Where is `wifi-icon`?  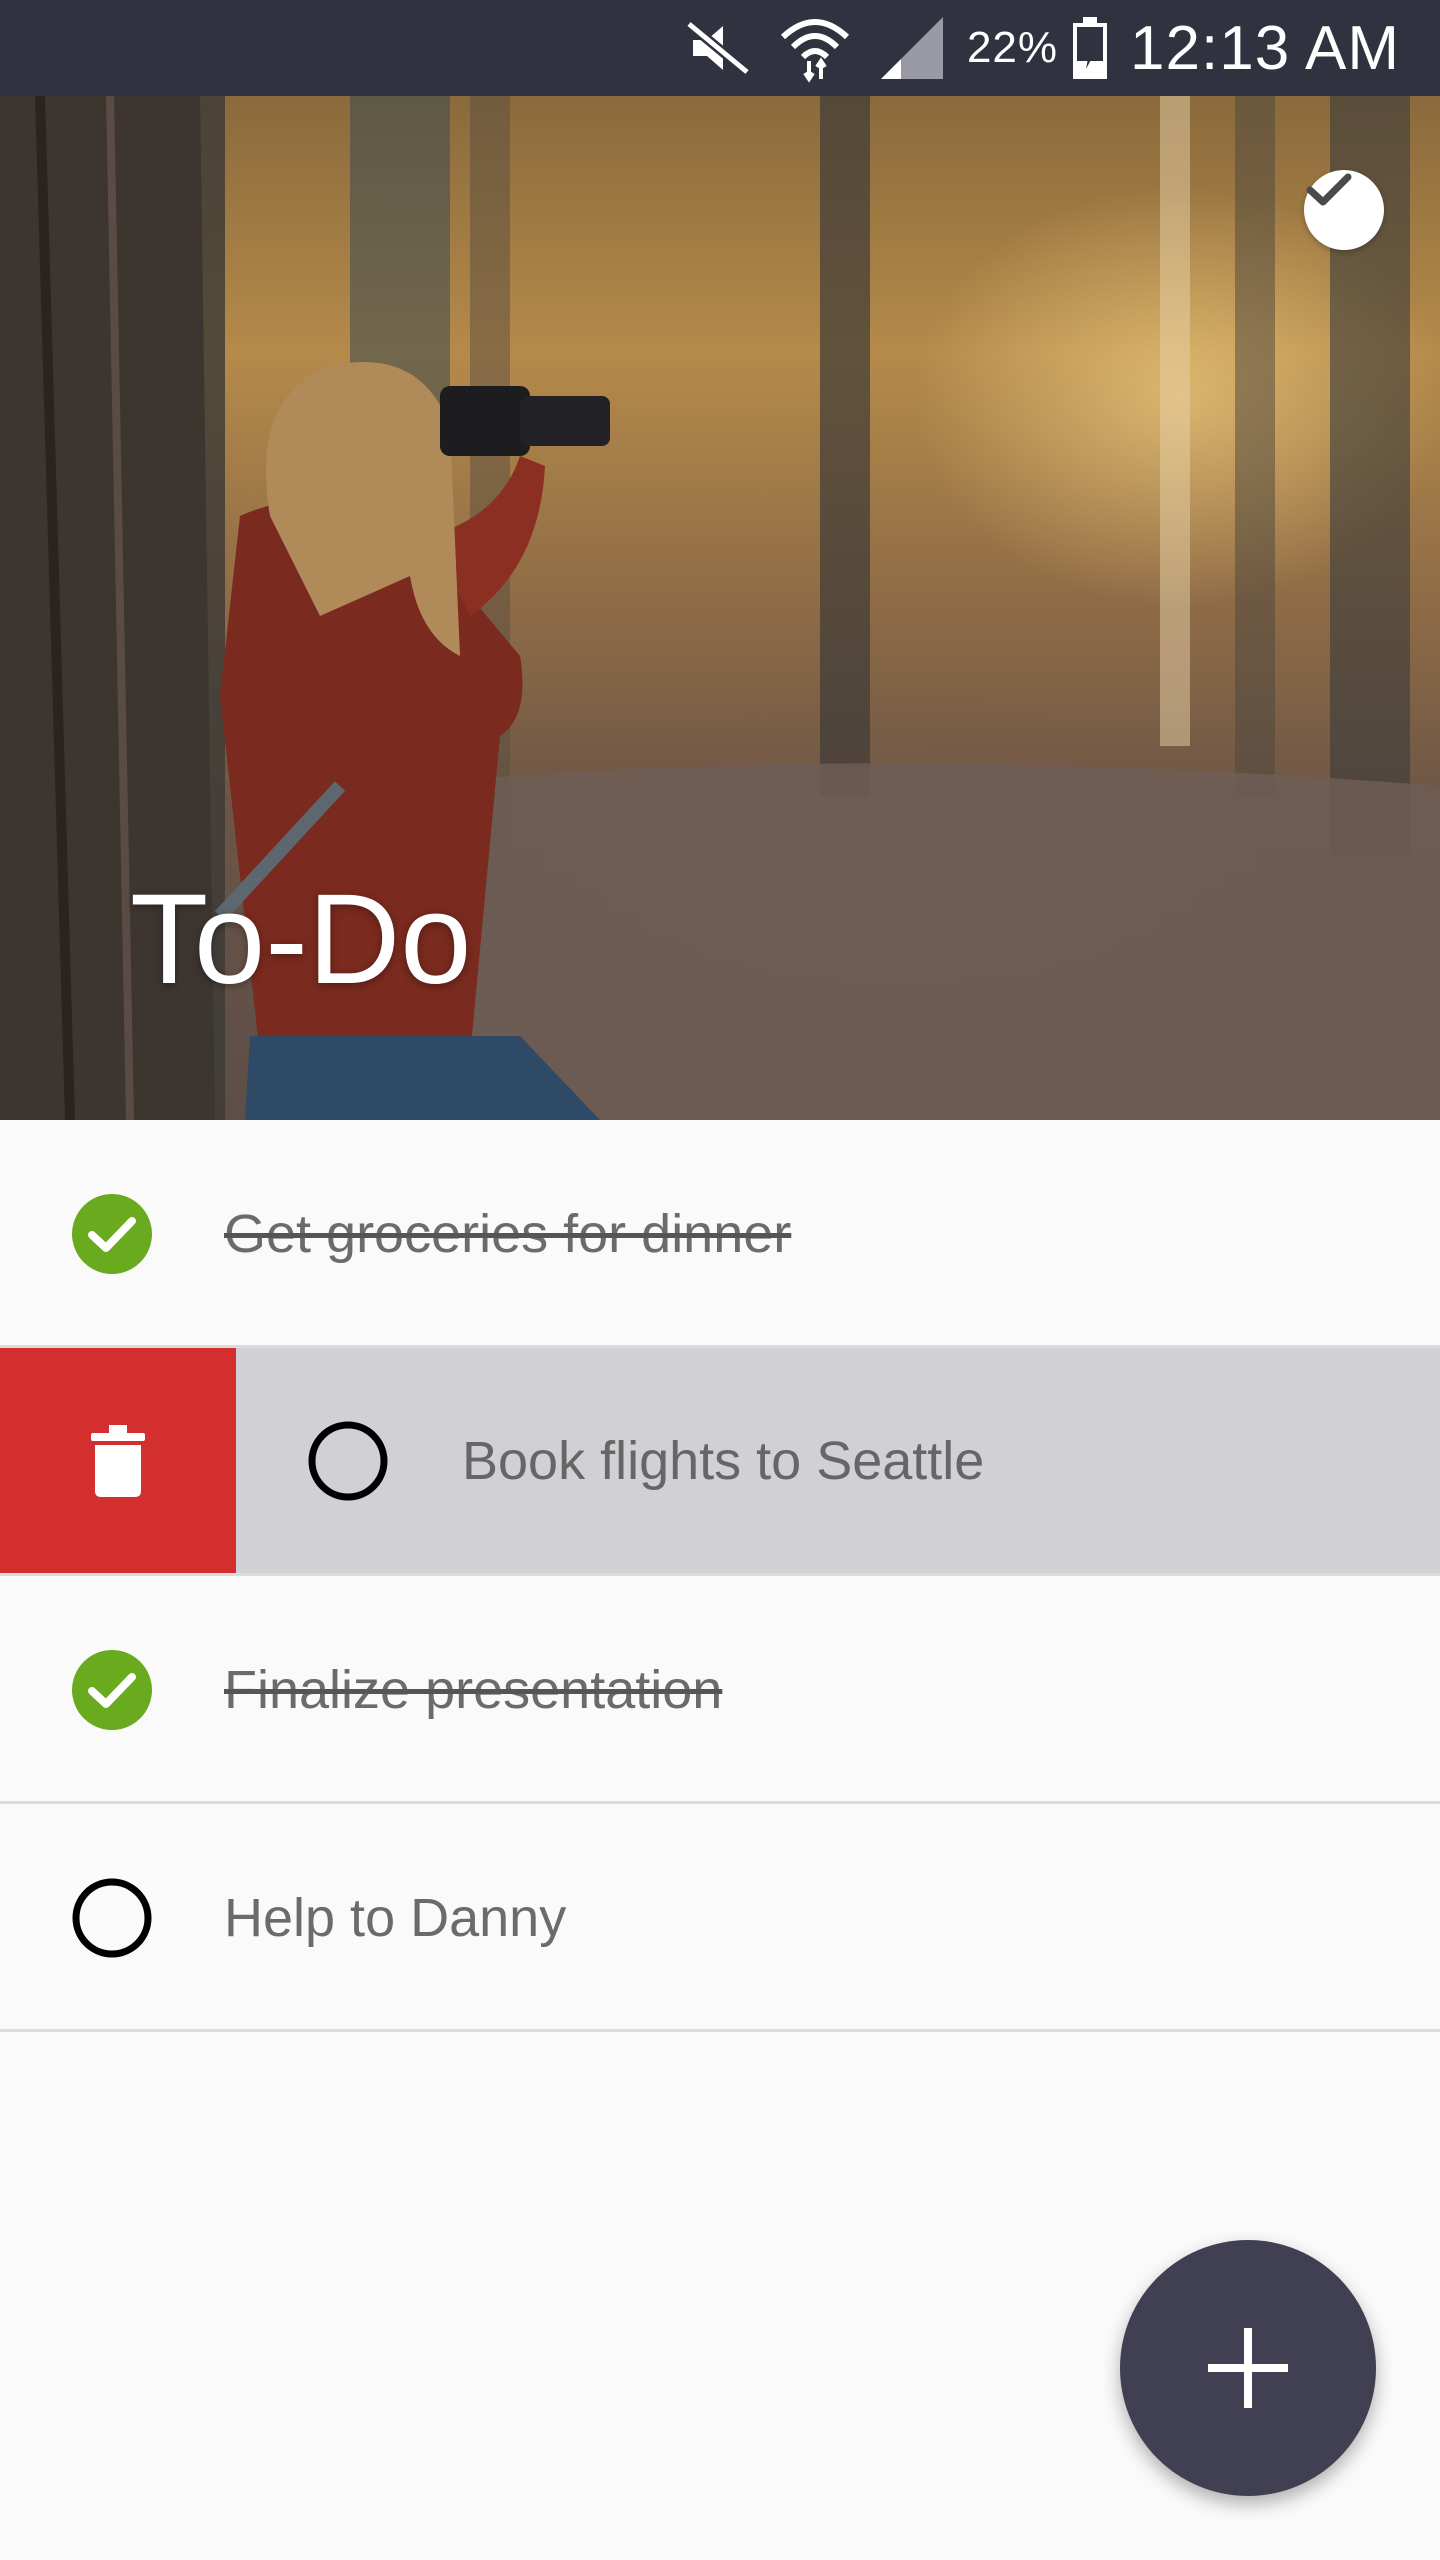
wifi-icon is located at coordinates (815, 48).